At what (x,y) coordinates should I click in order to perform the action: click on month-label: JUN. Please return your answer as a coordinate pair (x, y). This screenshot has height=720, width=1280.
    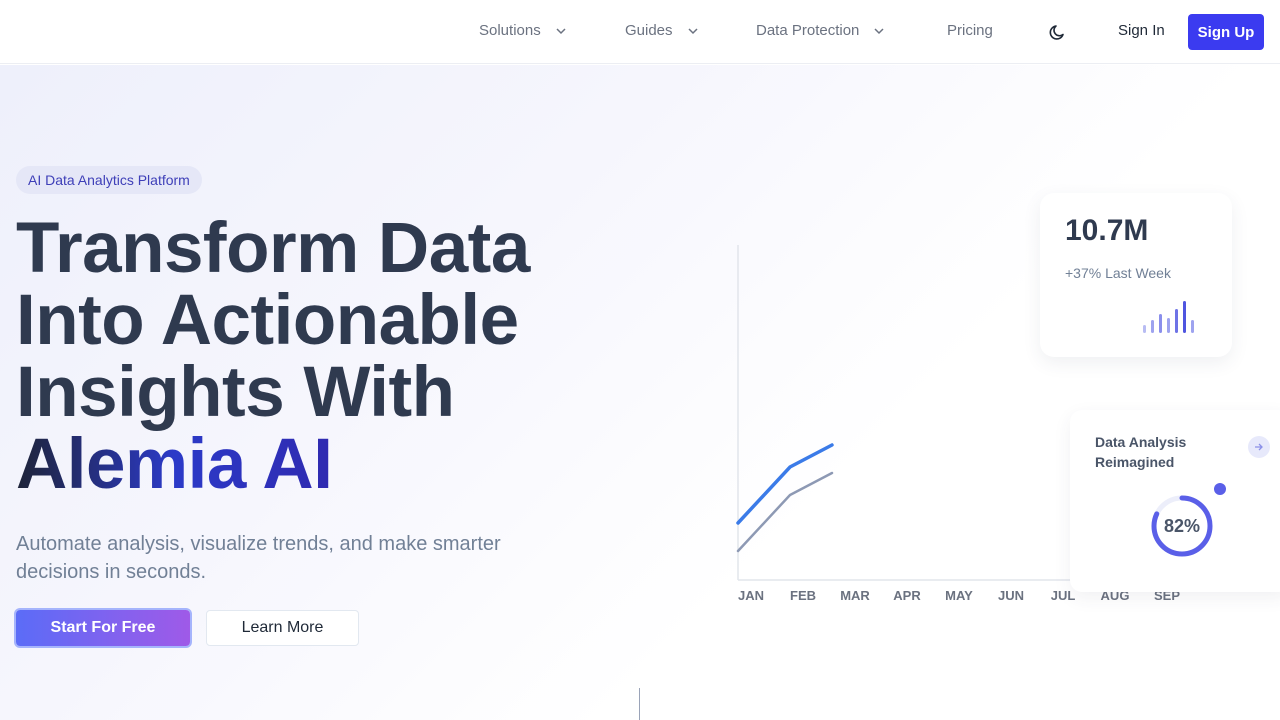
    Looking at the image, I should click on (1010, 595).